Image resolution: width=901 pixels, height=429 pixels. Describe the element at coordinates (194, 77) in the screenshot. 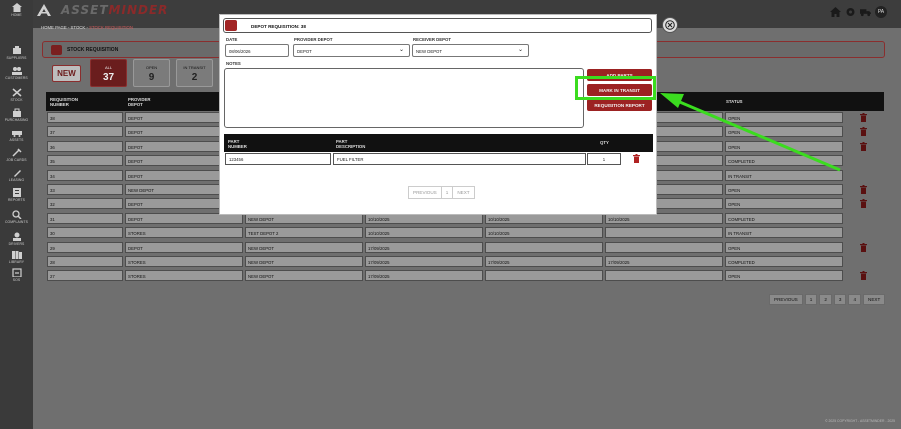

I see `filter-count: 2` at that location.